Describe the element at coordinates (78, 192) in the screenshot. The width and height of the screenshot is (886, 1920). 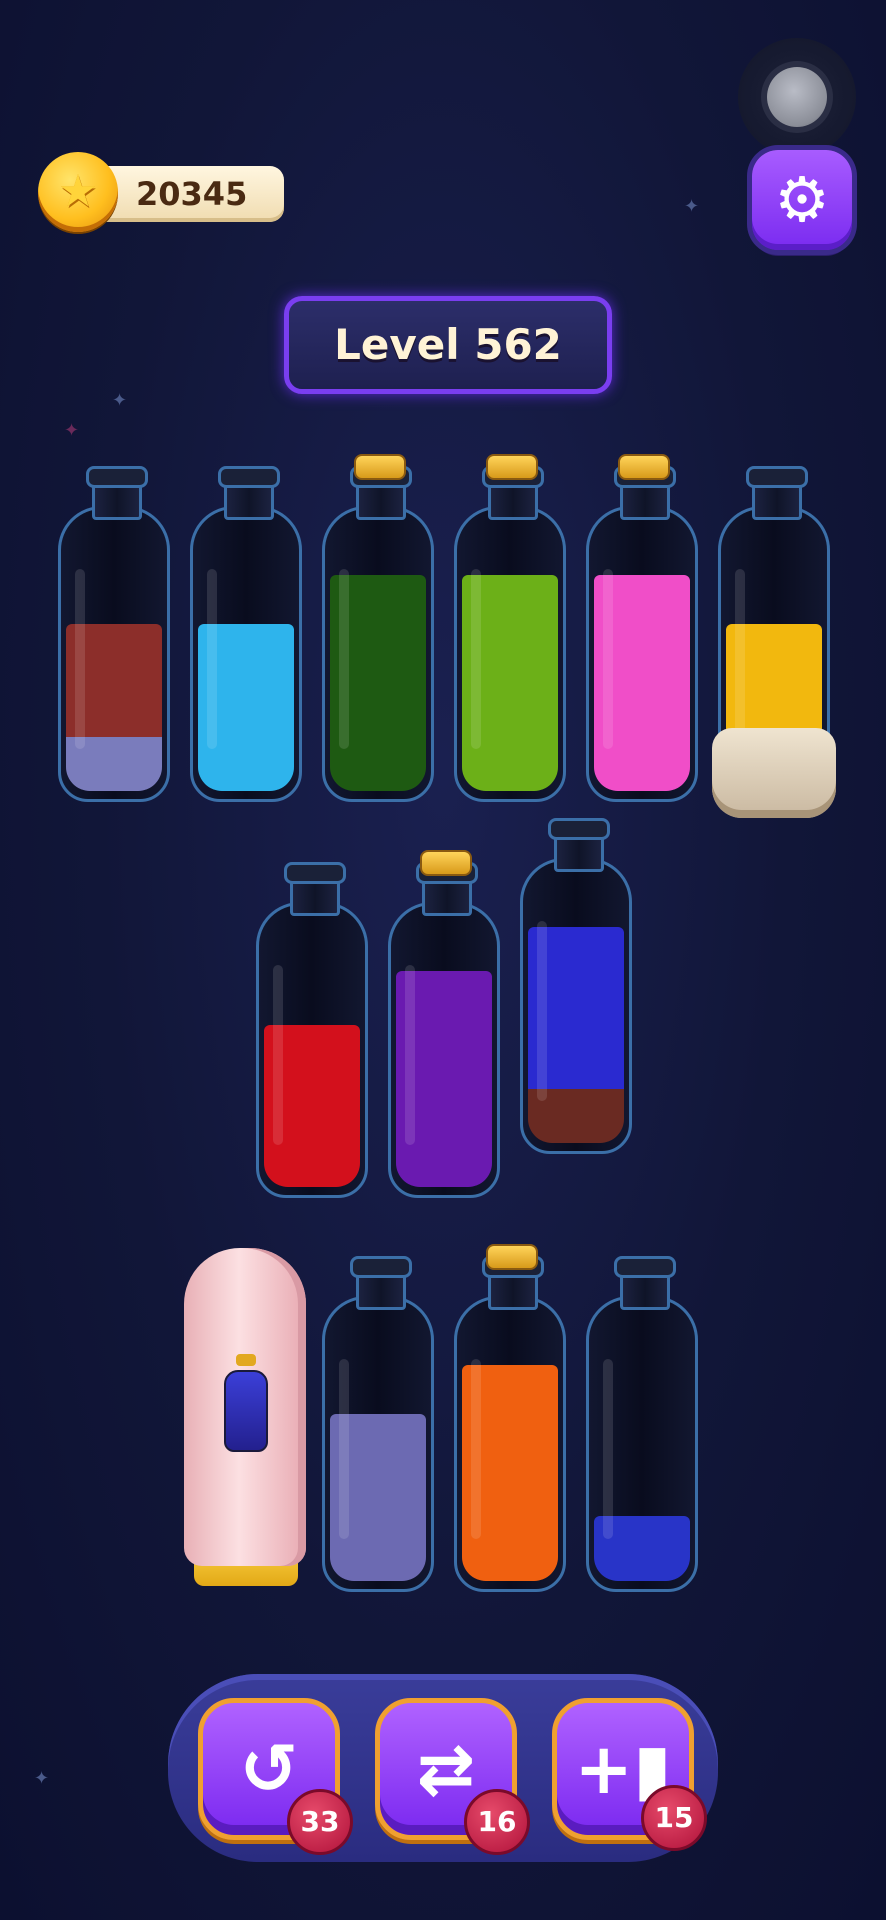
I see `coin-icon: ★` at that location.